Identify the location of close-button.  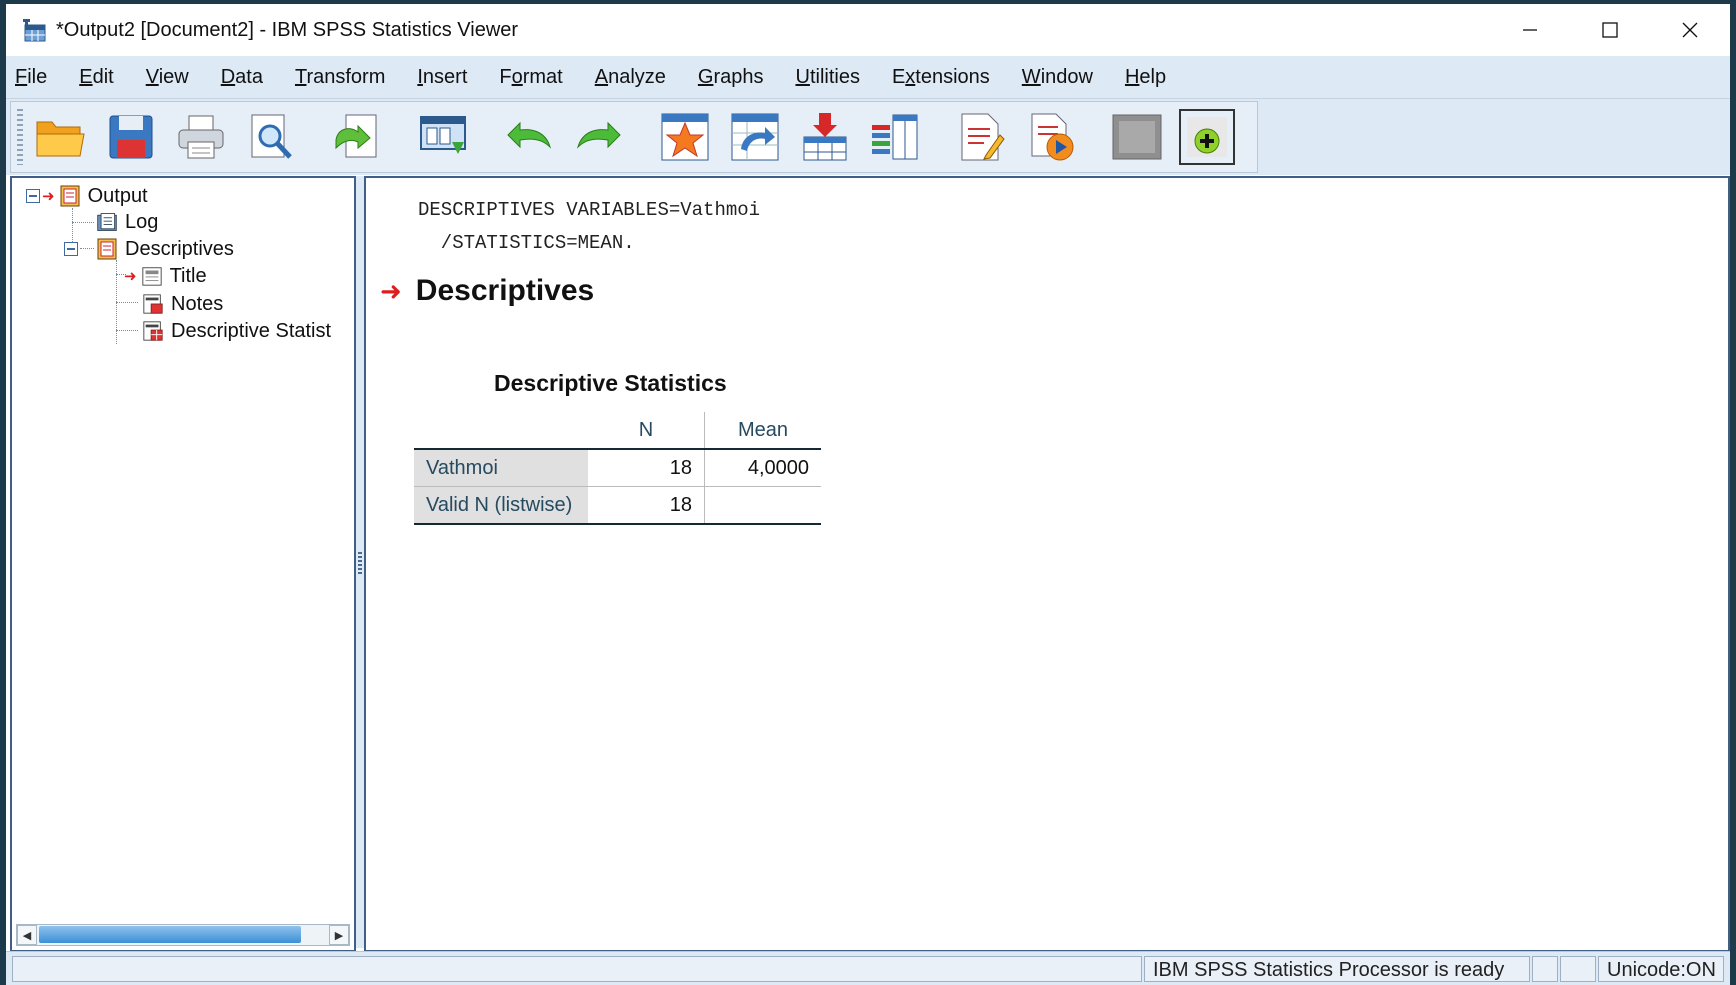
(1690, 30).